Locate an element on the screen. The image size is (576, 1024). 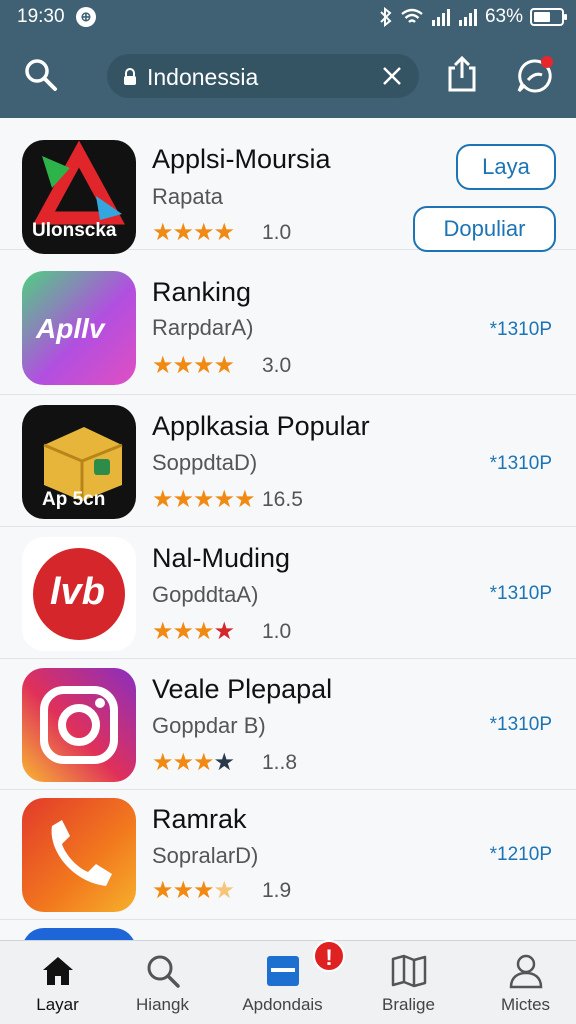
status-bar: 19:30 ⊕ 63% is located at coordinates (288, 17).